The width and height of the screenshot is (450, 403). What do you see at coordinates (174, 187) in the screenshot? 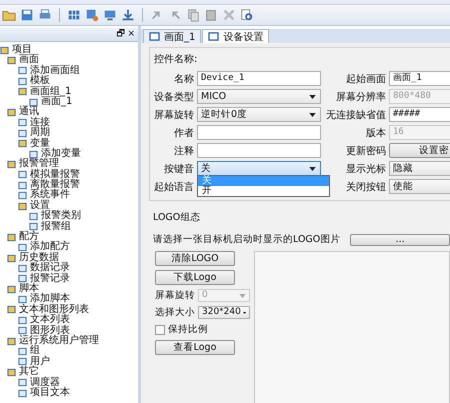
I see `field-label: 起始语言` at bounding box center [174, 187].